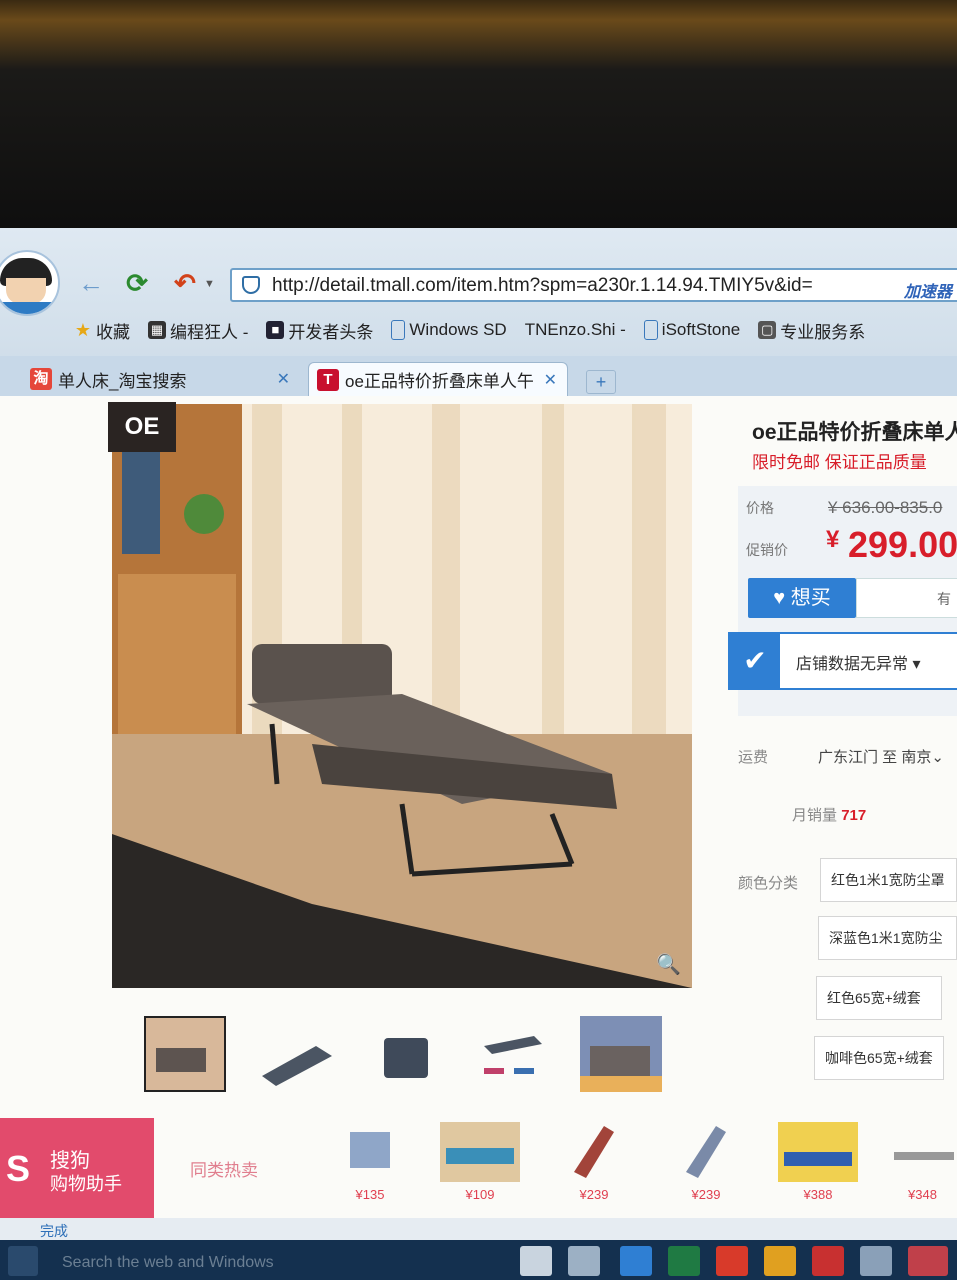  Describe the element at coordinates (601, 382) in the screenshot. I see `new-tab-button: +` at that location.